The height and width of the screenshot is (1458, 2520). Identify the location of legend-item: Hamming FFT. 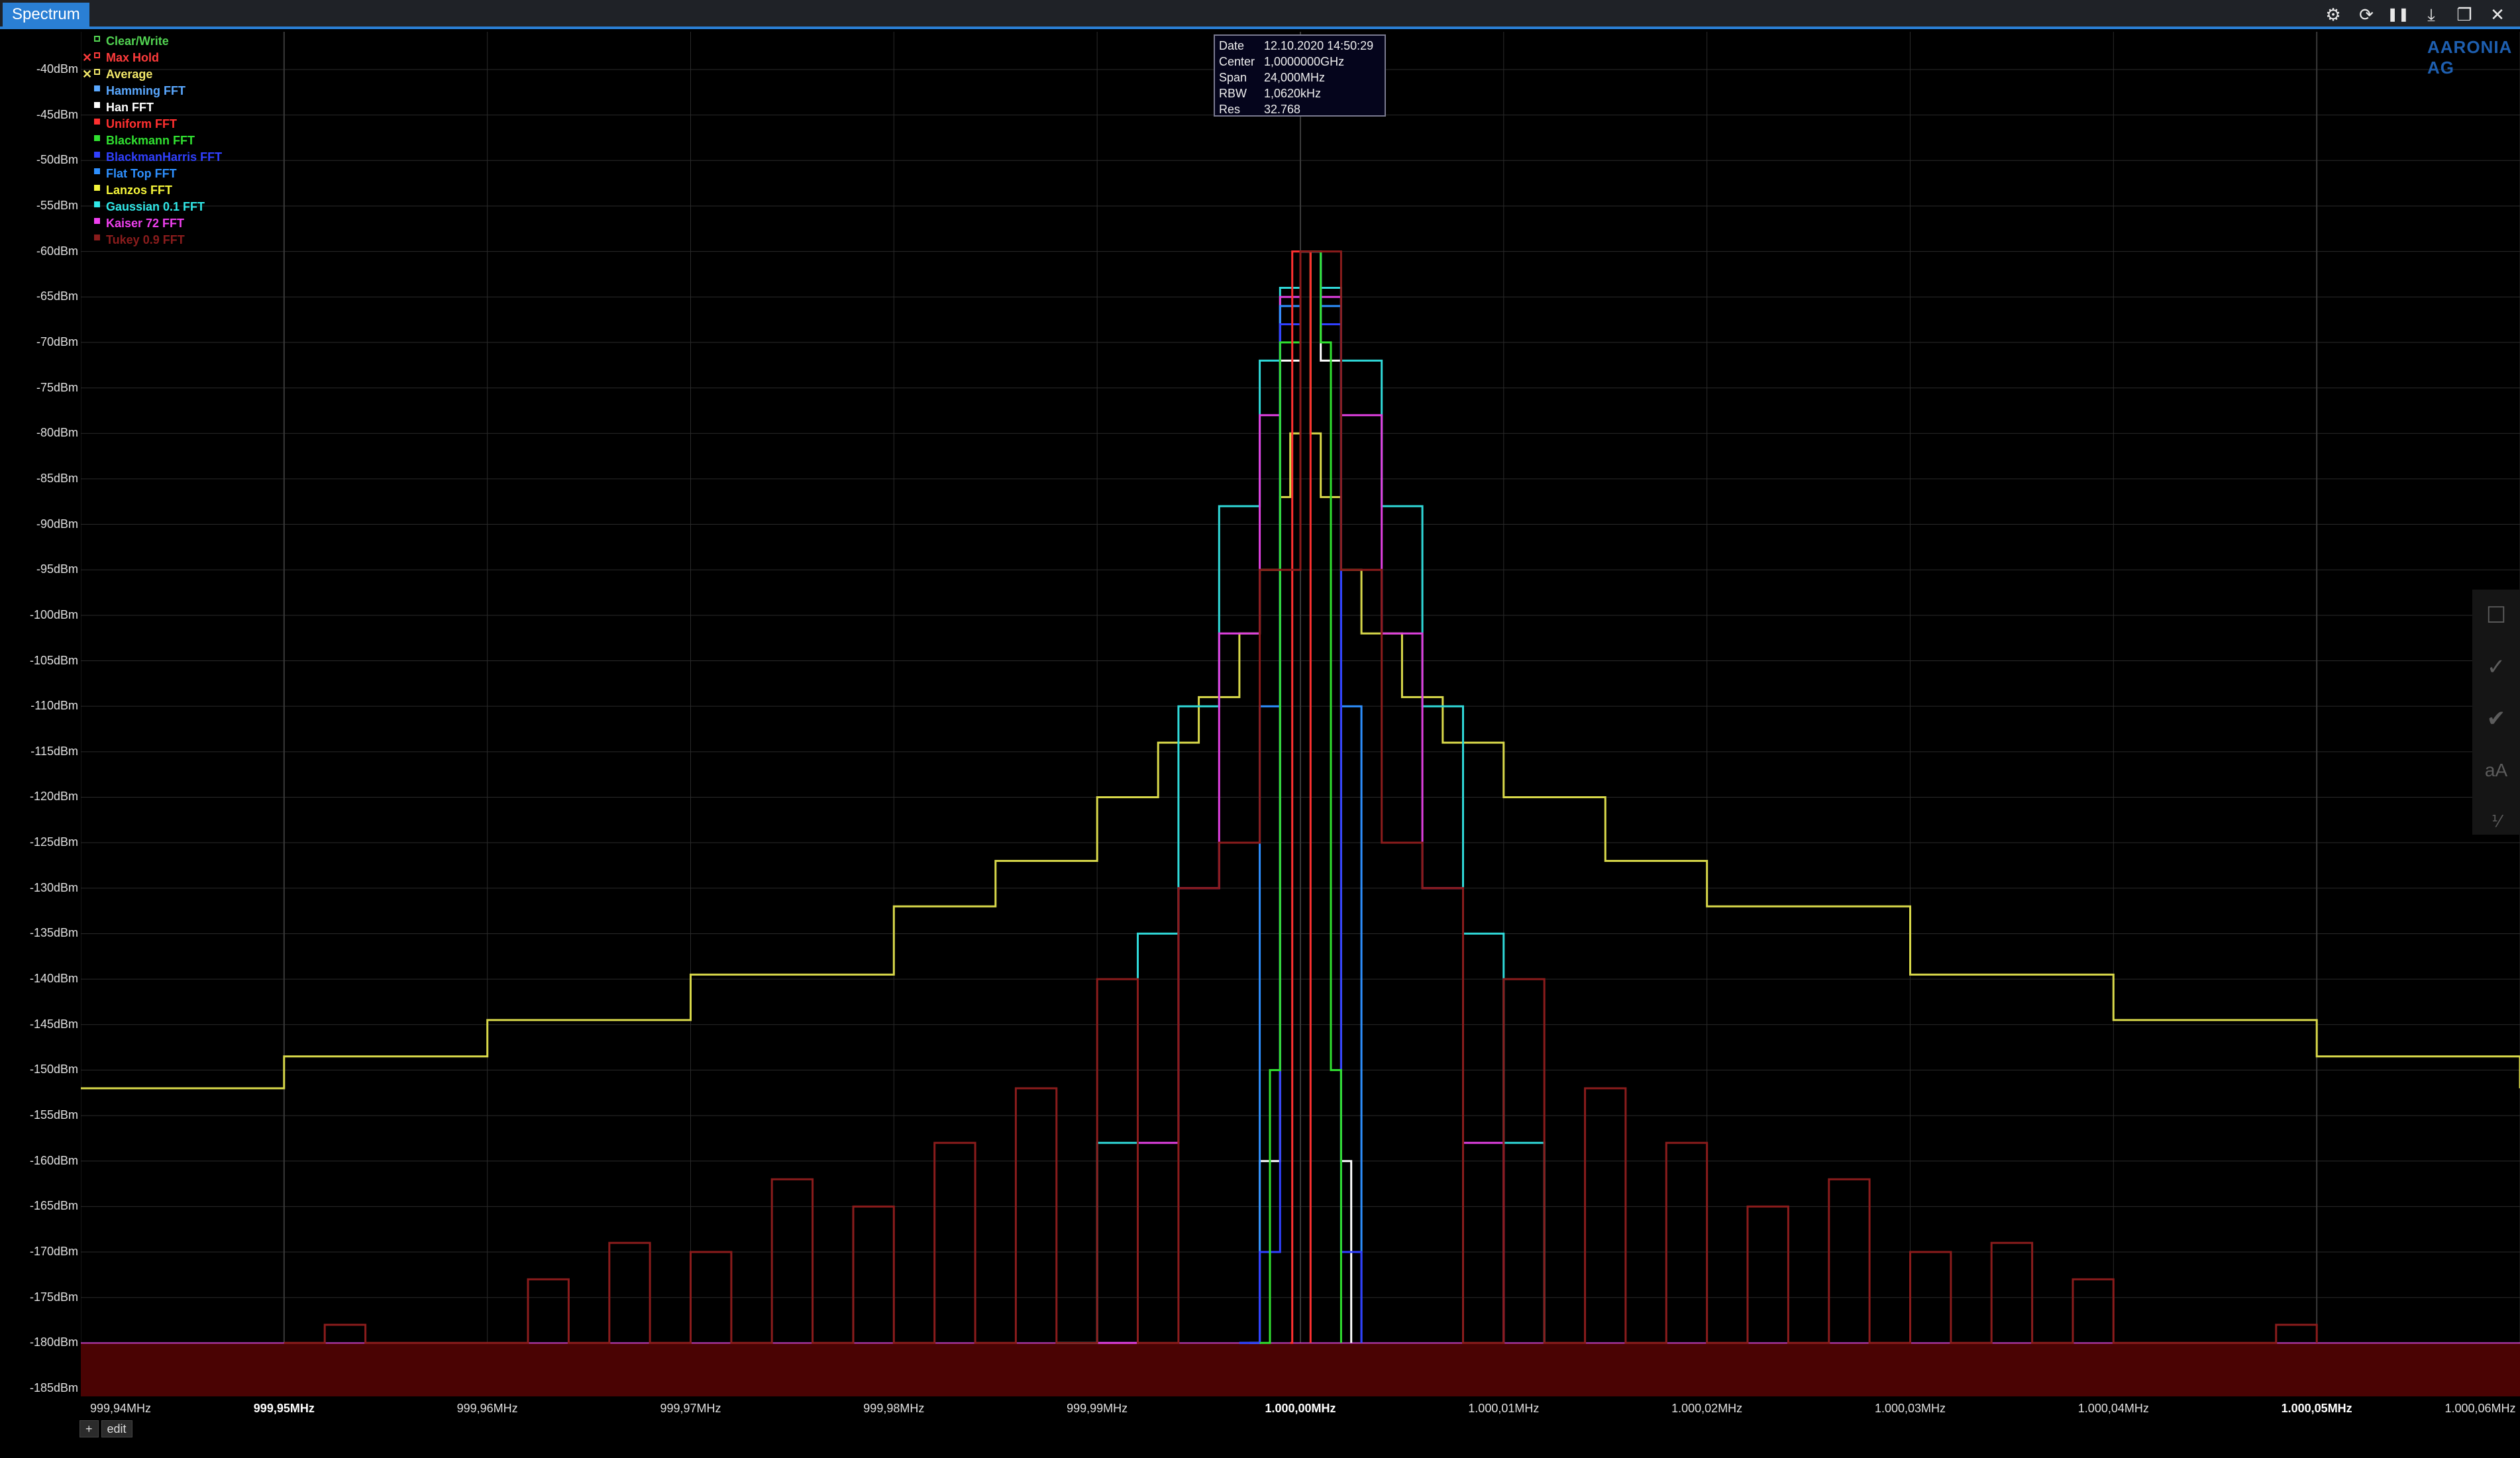
(156, 91).